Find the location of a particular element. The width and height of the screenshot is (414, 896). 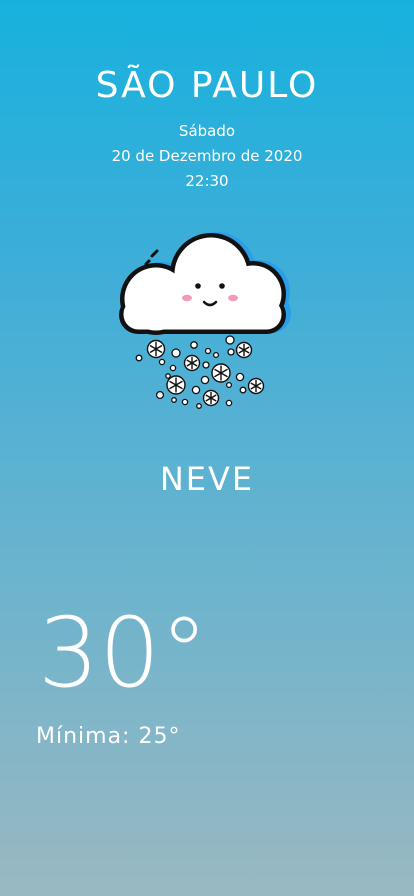

weekday: Sábado is located at coordinates (207, 131).